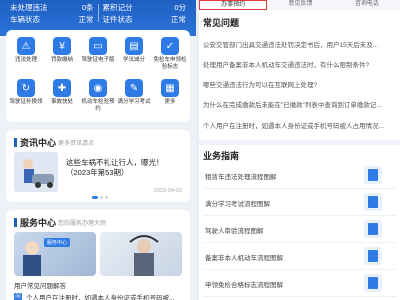  I want to click on guide-item: 满分学习考试流程图解, so click(299, 202).